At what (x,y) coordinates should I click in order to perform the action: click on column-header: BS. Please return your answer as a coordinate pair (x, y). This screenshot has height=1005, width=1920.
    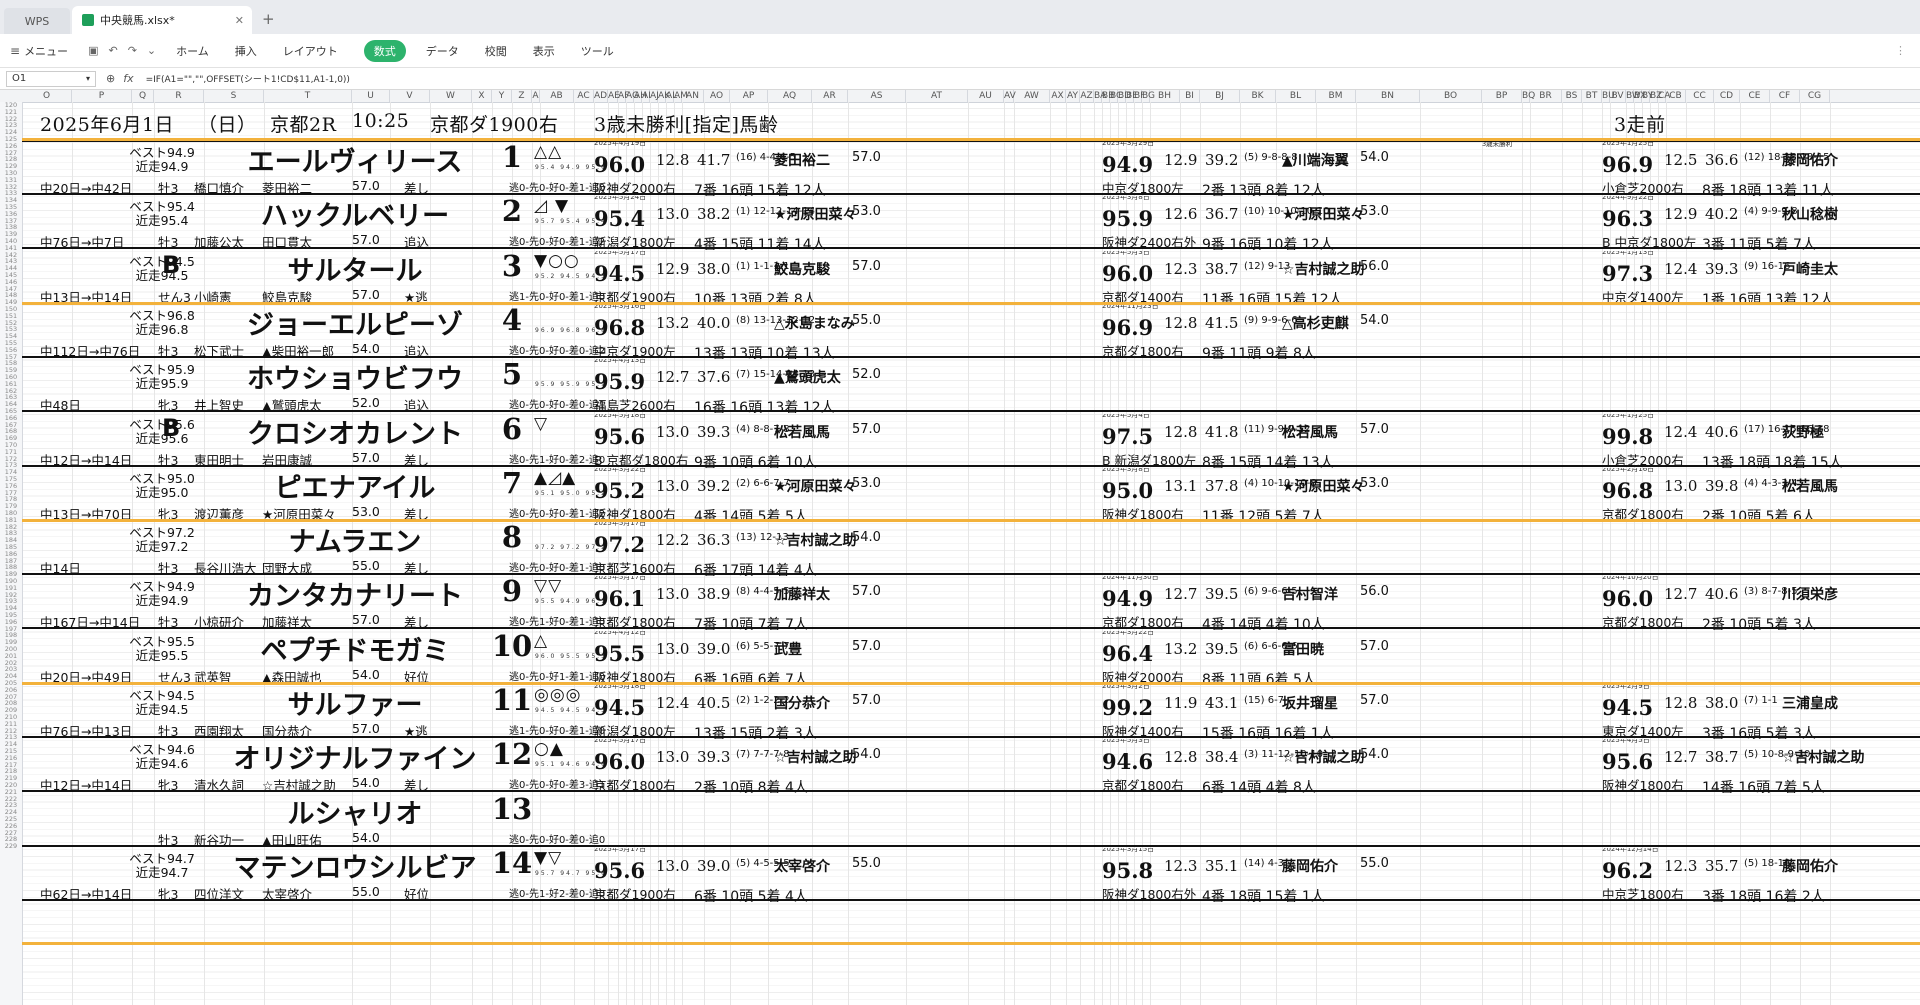
    Looking at the image, I should click on (1572, 96).